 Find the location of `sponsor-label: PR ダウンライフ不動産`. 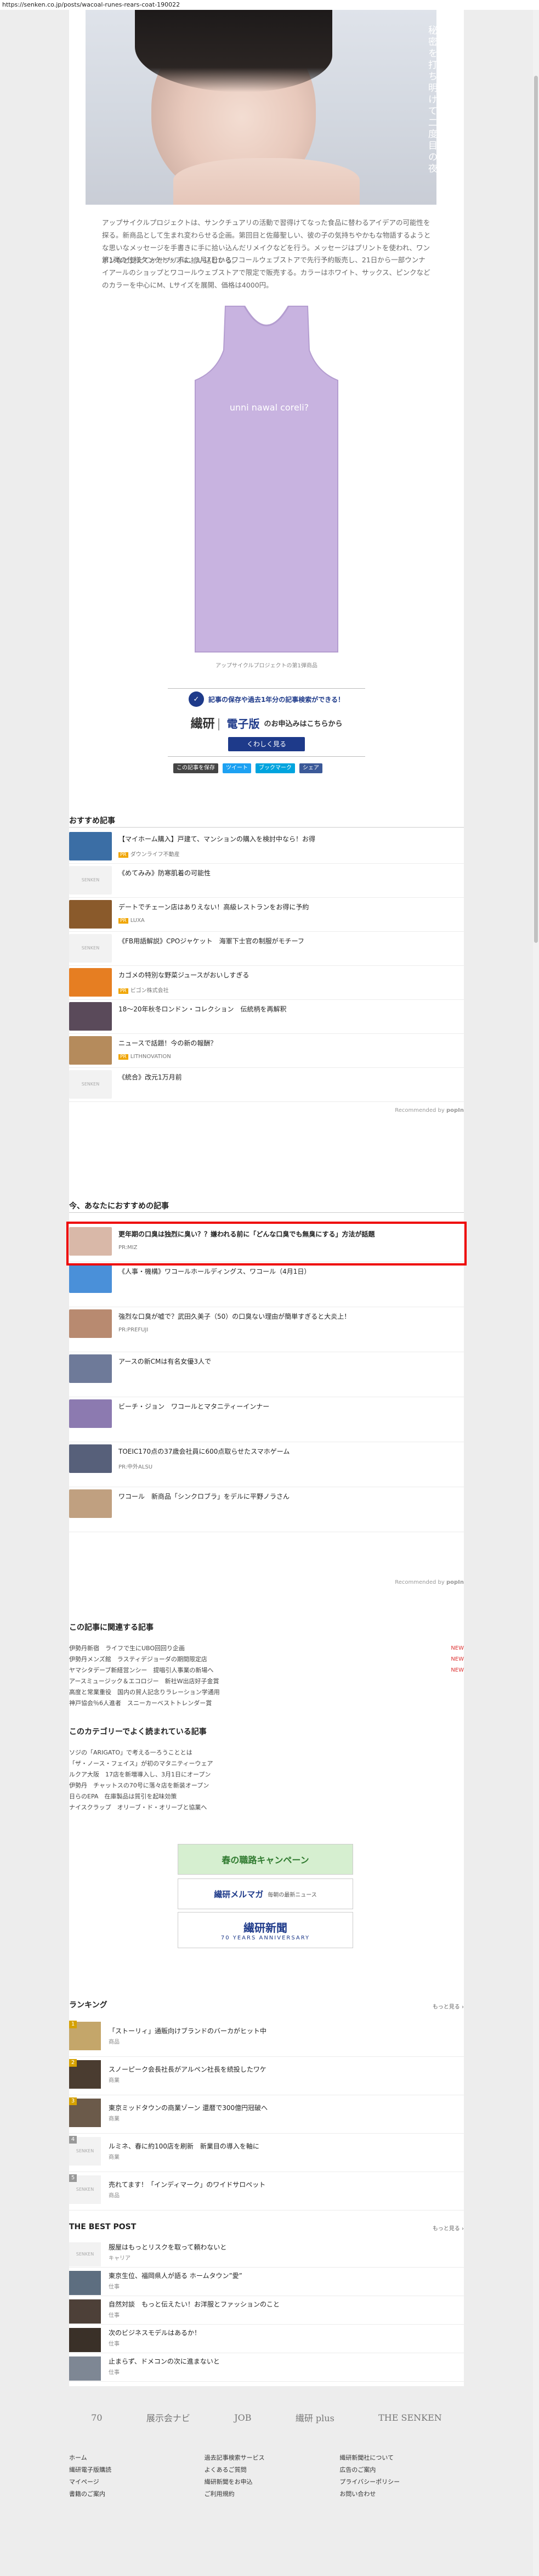

sponsor-label: PR ダウンライフ不動産 is located at coordinates (149, 854).